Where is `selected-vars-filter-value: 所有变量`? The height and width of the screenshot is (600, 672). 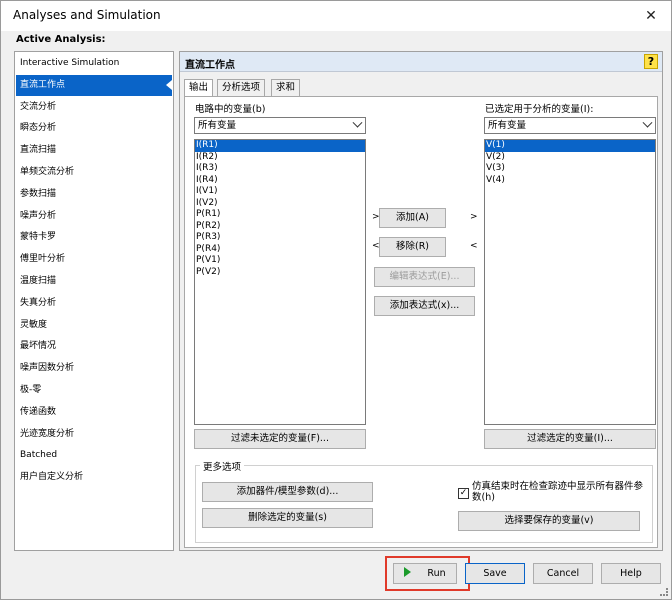
selected-vars-filter-value: 所有变量 is located at coordinates (507, 125).